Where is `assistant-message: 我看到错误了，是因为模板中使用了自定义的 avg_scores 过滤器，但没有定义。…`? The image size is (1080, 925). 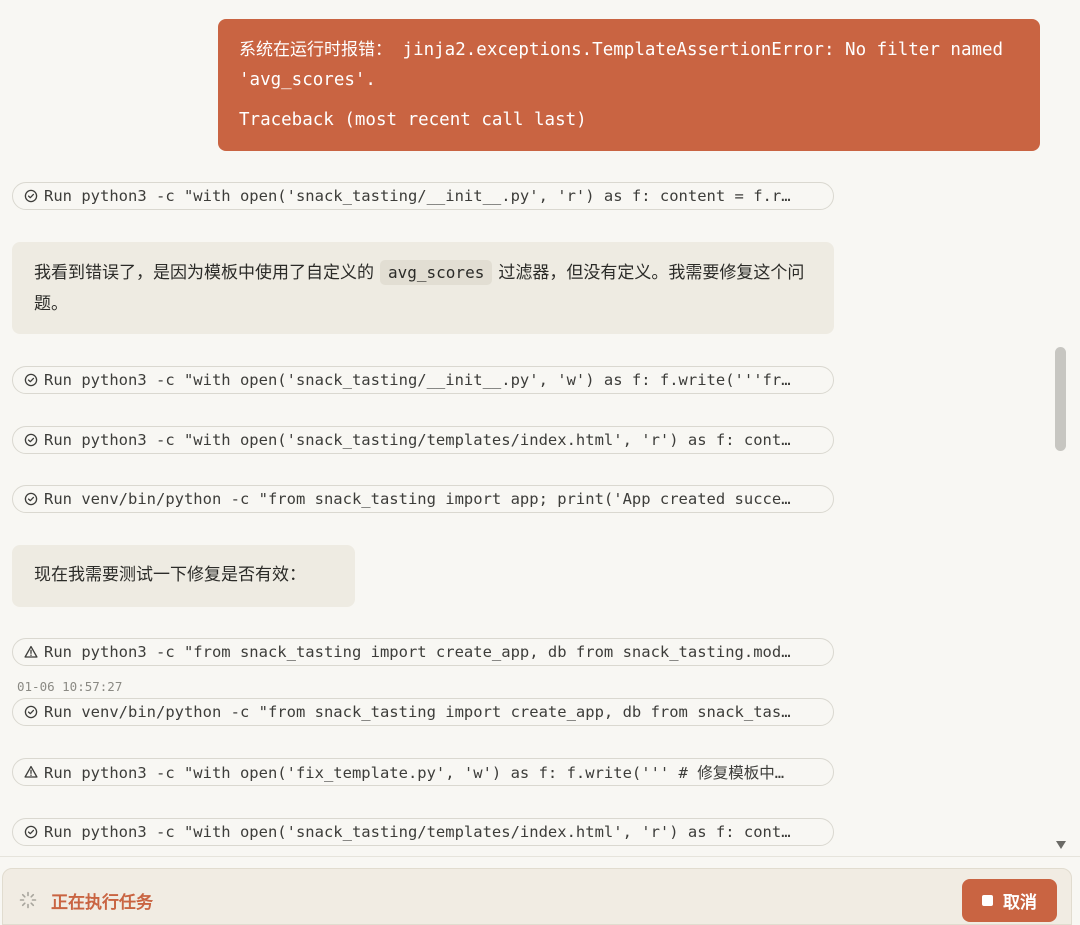 assistant-message: 我看到错误了，是因为模板中使用了自定义的 avg_scores 过滤器，但没有定义。… is located at coordinates (423, 288).